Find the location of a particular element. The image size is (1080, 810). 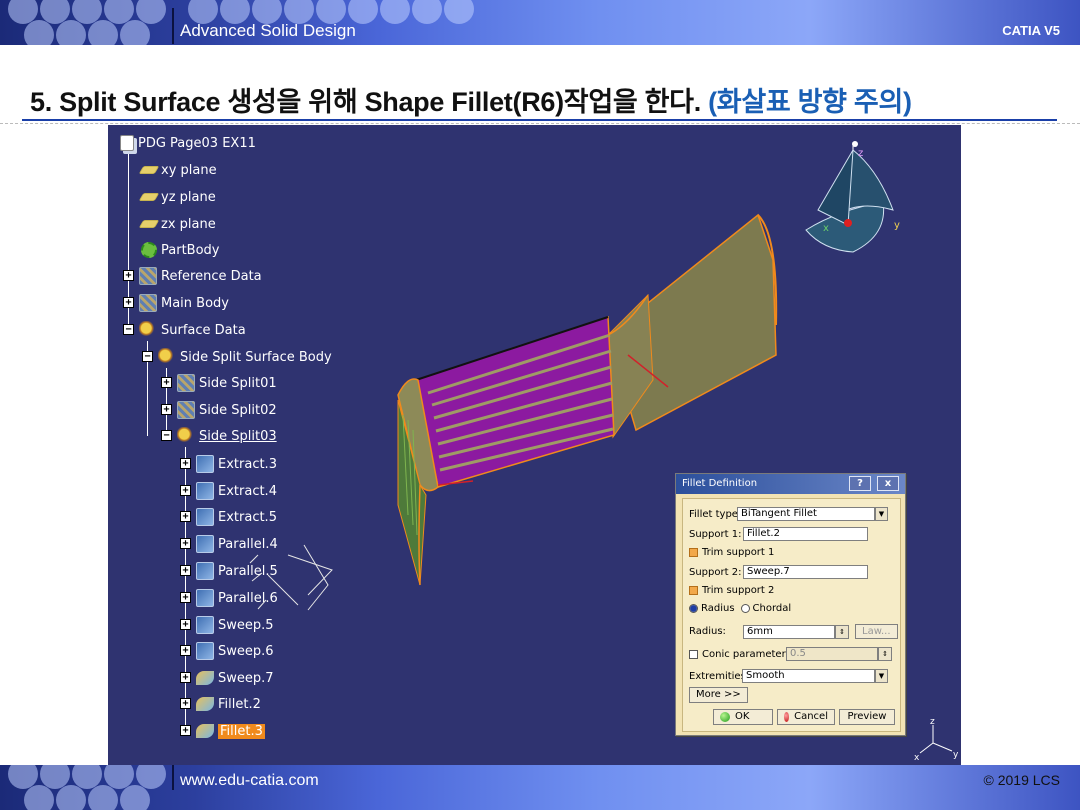

tree-item-side-split03: Side Split03 is located at coordinates (227, 436).